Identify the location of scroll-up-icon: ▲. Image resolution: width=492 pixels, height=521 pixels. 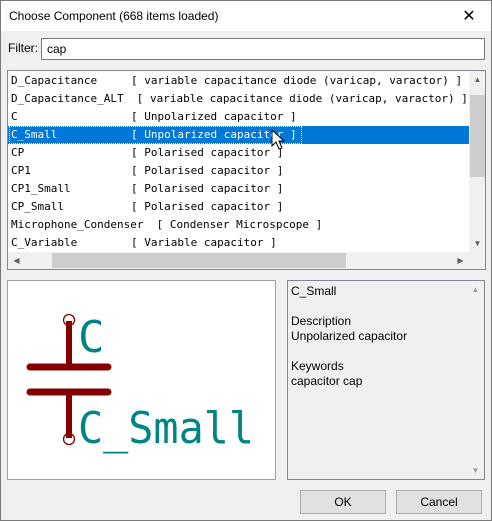
(477, 79).